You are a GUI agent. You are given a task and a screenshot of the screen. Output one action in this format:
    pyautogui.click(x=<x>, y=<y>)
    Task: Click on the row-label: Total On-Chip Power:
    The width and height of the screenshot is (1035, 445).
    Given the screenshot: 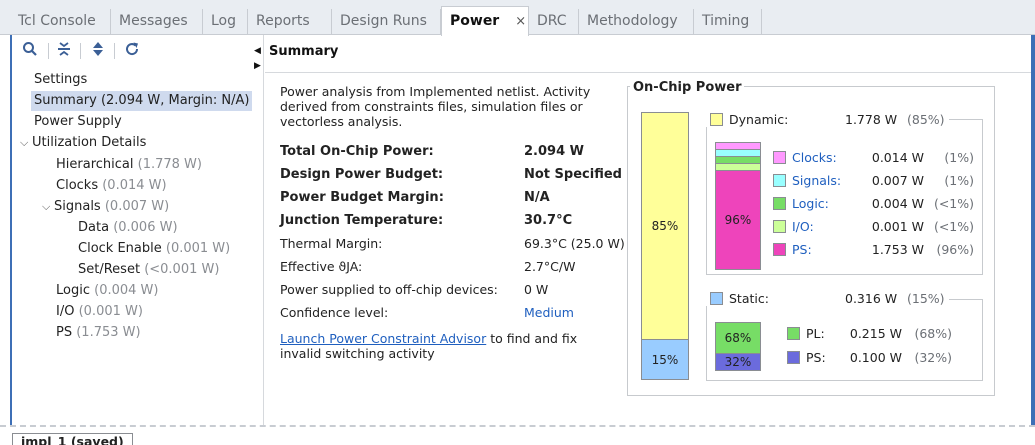 What is the action you would take?
    pyautogui.click(x=357, y=151)
    